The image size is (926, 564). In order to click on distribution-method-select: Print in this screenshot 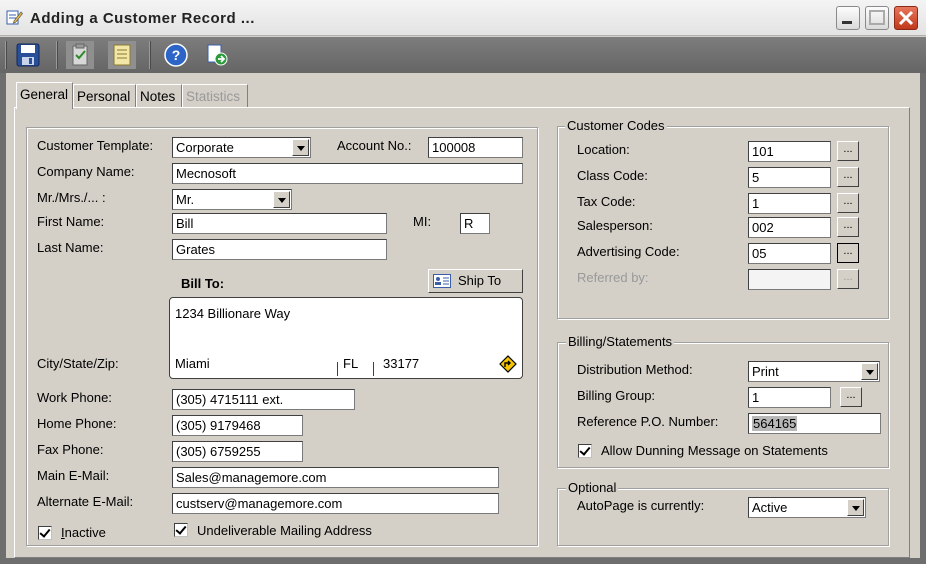, I will do `click(814, 371)`.